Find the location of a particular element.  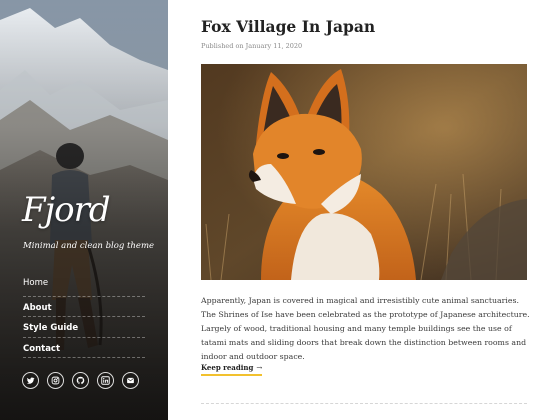

github-icon is located at coordinates (80, 380).